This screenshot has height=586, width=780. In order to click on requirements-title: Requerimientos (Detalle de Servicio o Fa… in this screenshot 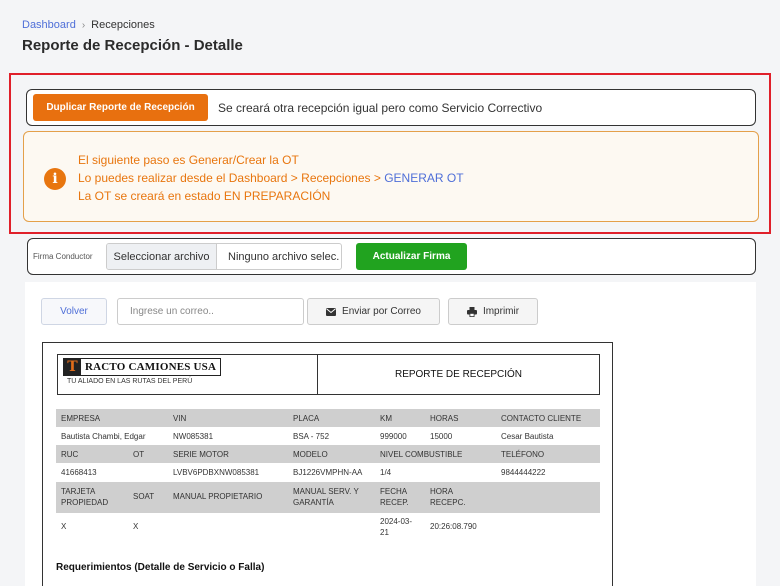, I will do `click(160, 567)`.